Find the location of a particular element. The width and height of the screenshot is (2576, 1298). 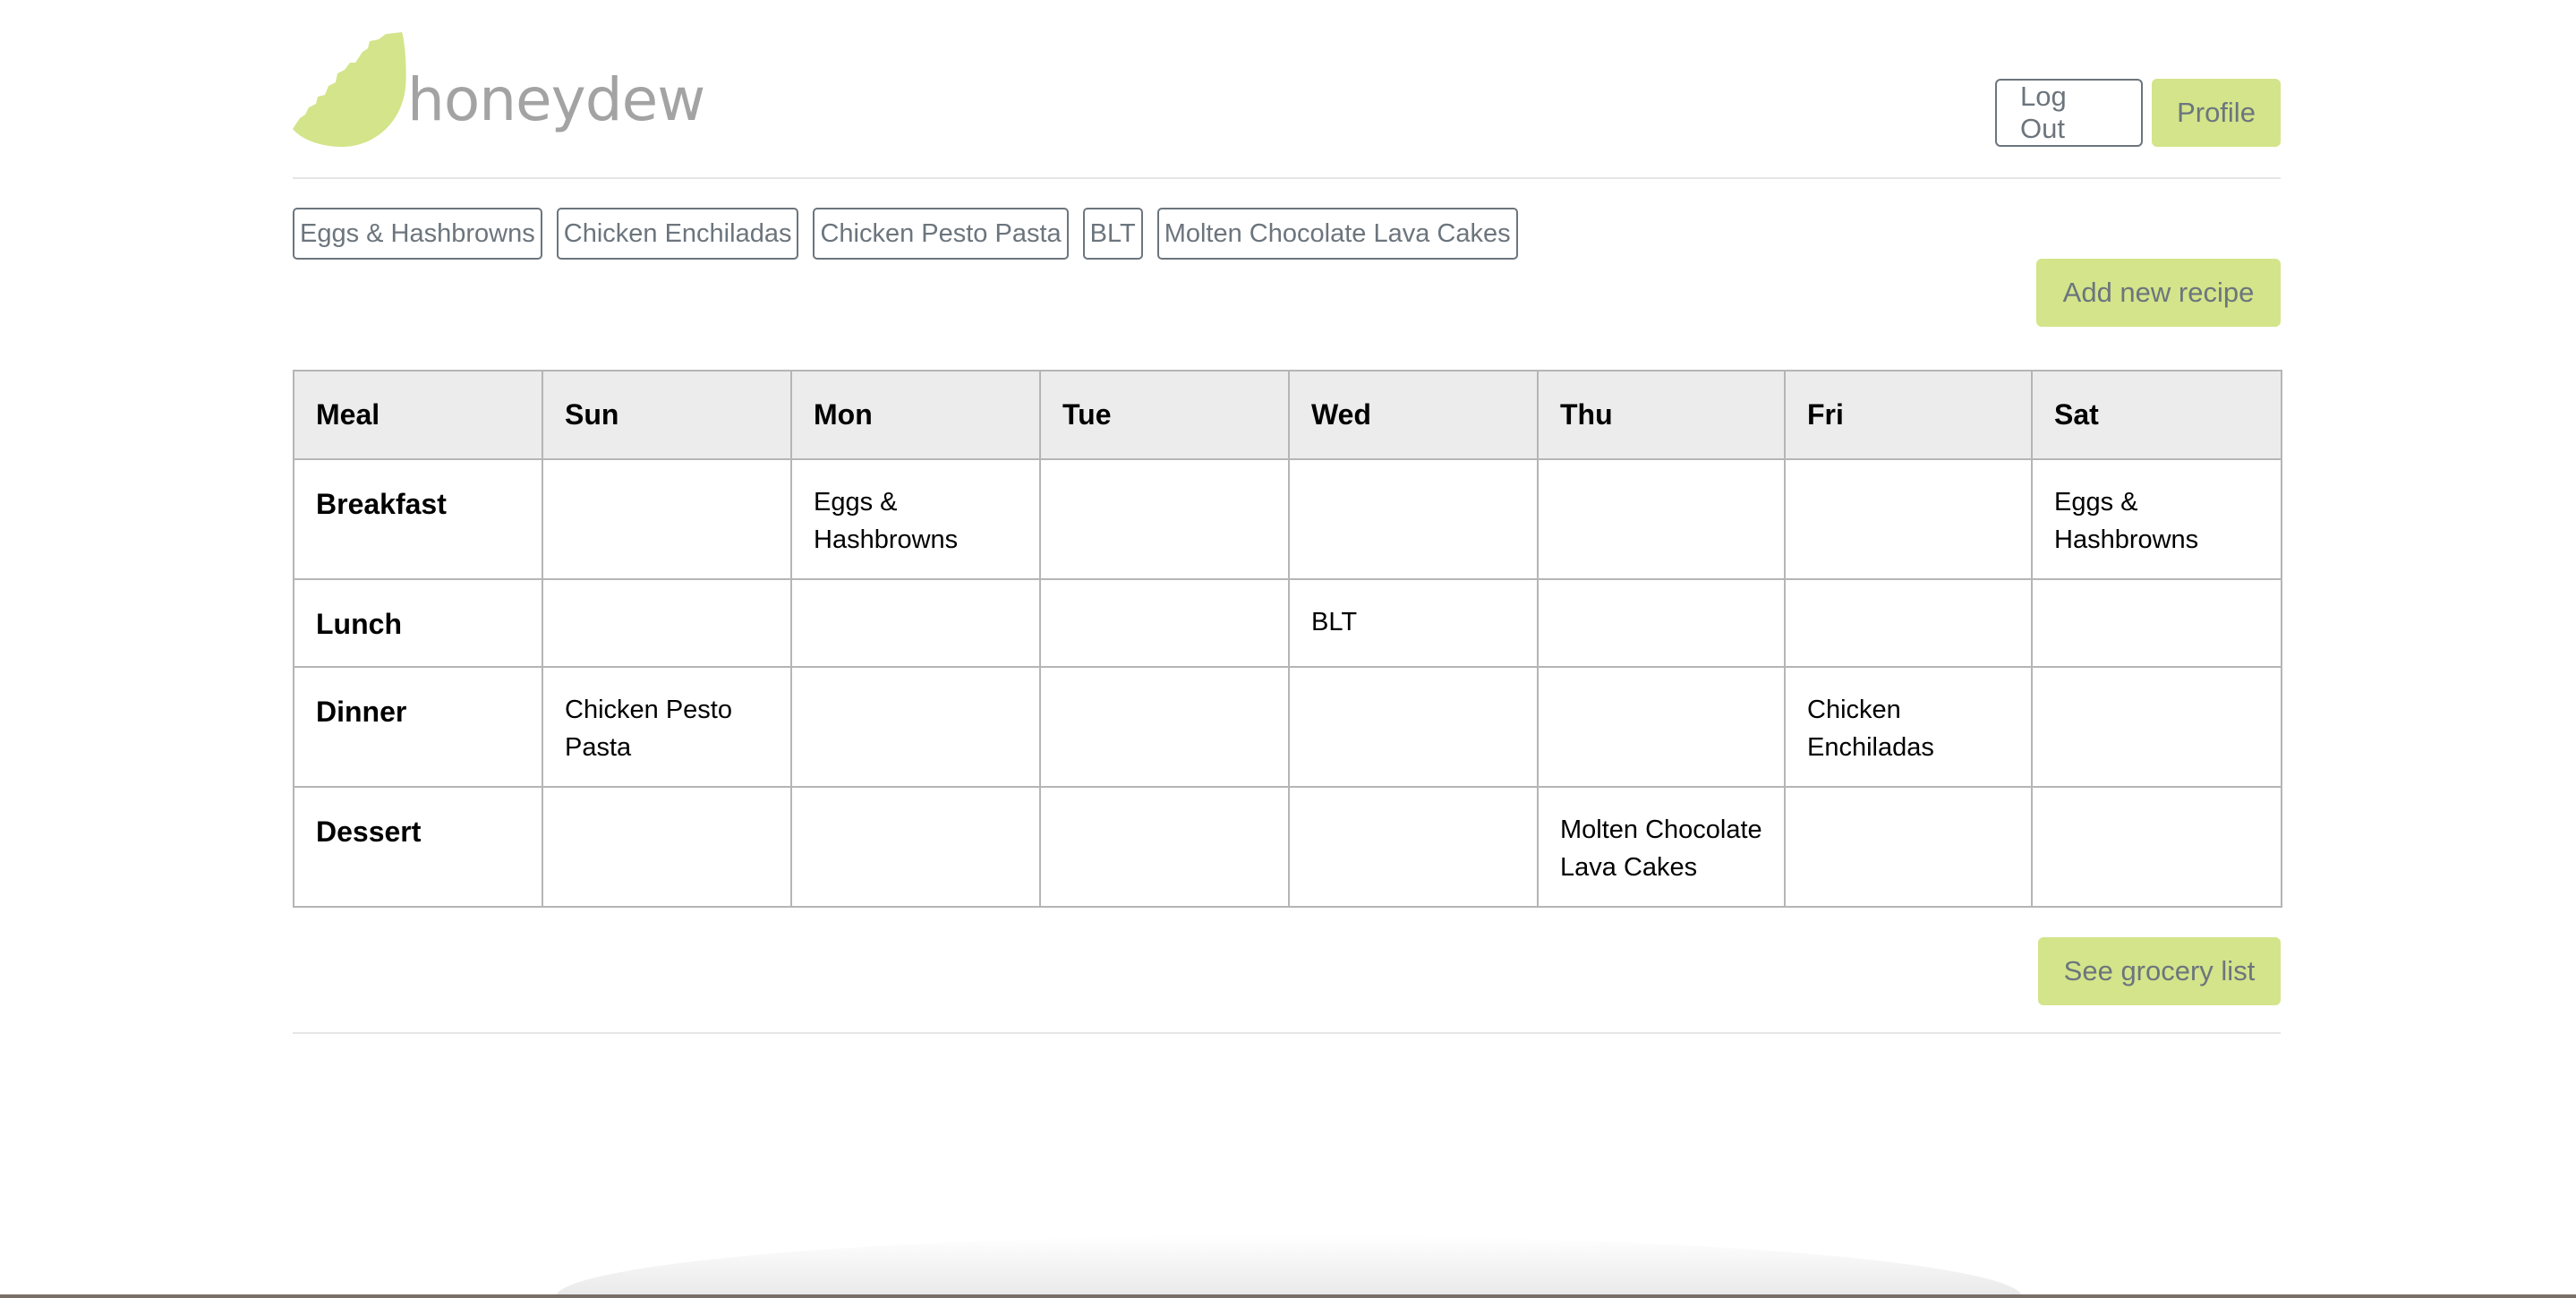

logo: honeydew is located at coordinates (499, 90).